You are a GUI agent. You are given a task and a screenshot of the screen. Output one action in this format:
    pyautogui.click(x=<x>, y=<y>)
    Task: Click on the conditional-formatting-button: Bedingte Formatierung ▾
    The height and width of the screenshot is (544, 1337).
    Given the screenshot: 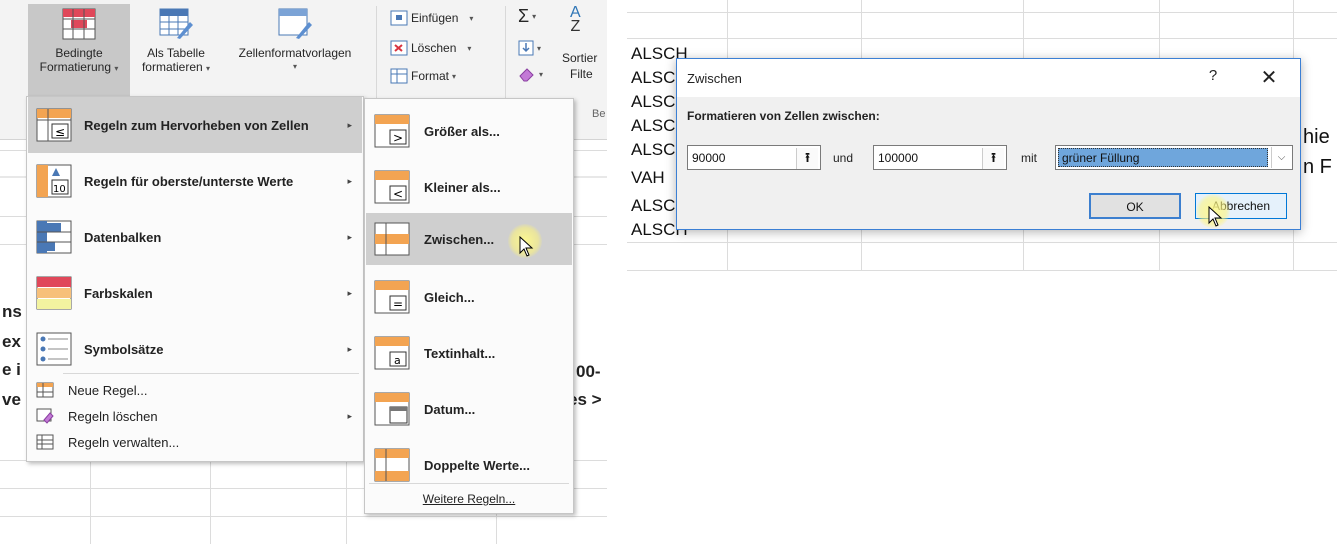 What is the action you would take?
    pyautogui.click(x=79, y=50)
    